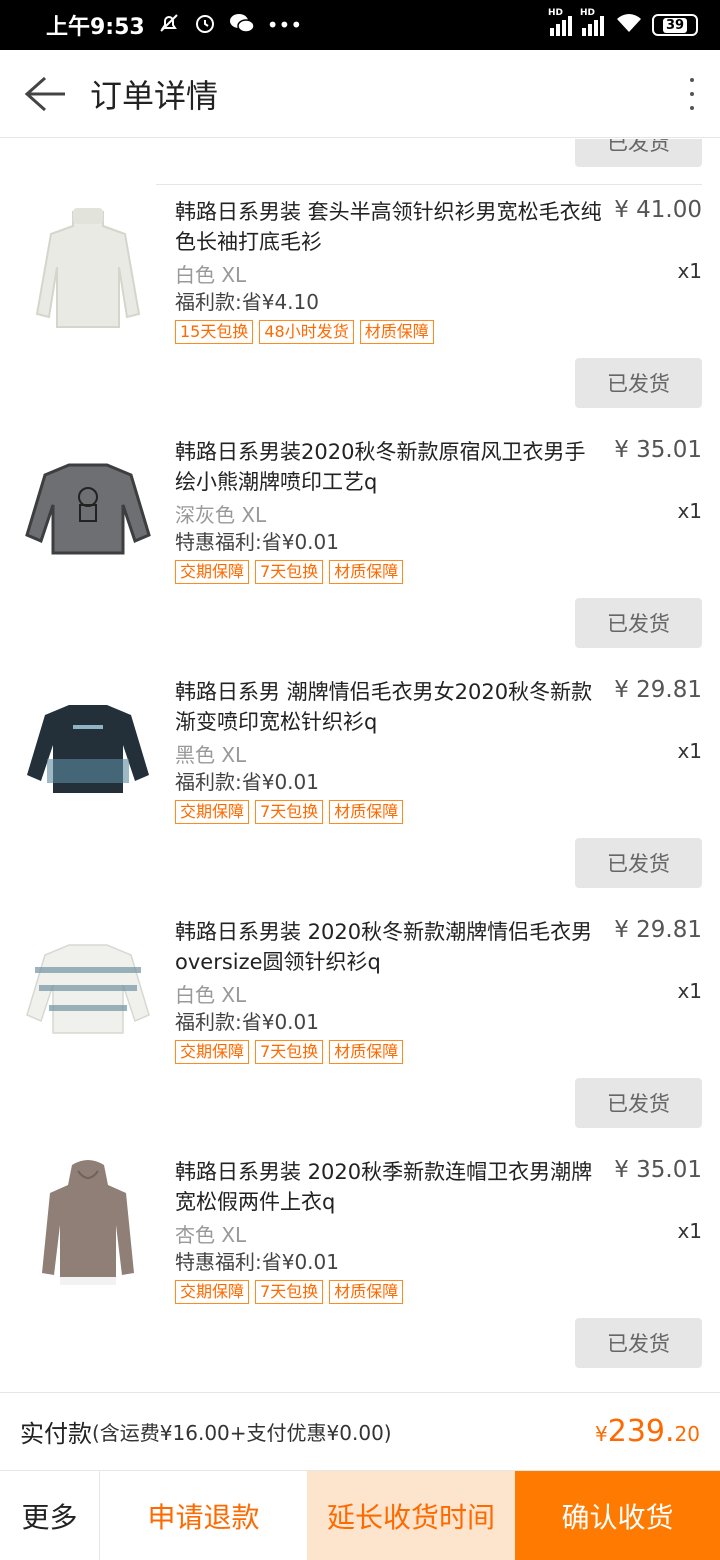 Image resolution: width=720 pixels, height=1560 pixels. Describe the element at coordinates (221, 515) in the screenshot. I see `product-spec: 深灰色 XL` at that location.